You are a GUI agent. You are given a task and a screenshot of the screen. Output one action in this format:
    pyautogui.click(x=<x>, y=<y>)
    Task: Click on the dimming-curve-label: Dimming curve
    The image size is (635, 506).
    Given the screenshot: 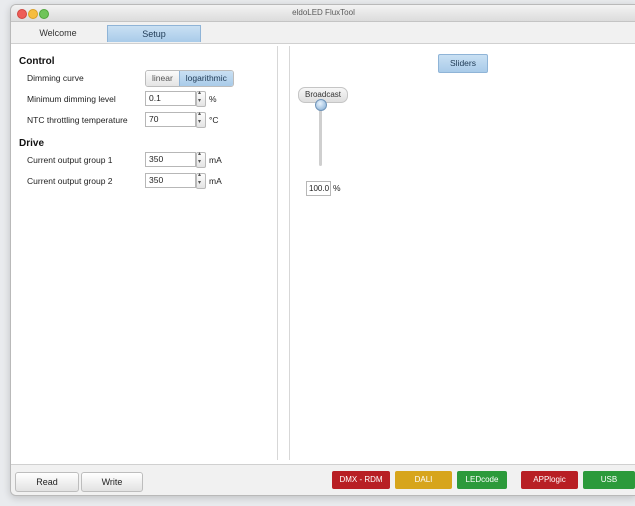 What is the action you would take?
    pyautogui.click(x=55, y=78)
    